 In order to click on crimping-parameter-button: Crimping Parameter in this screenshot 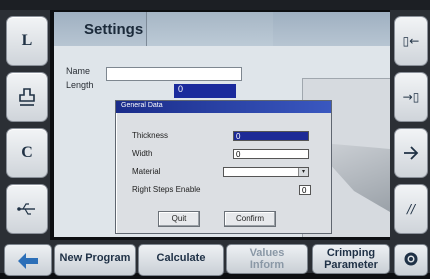, I will do `click(351, 259)`.